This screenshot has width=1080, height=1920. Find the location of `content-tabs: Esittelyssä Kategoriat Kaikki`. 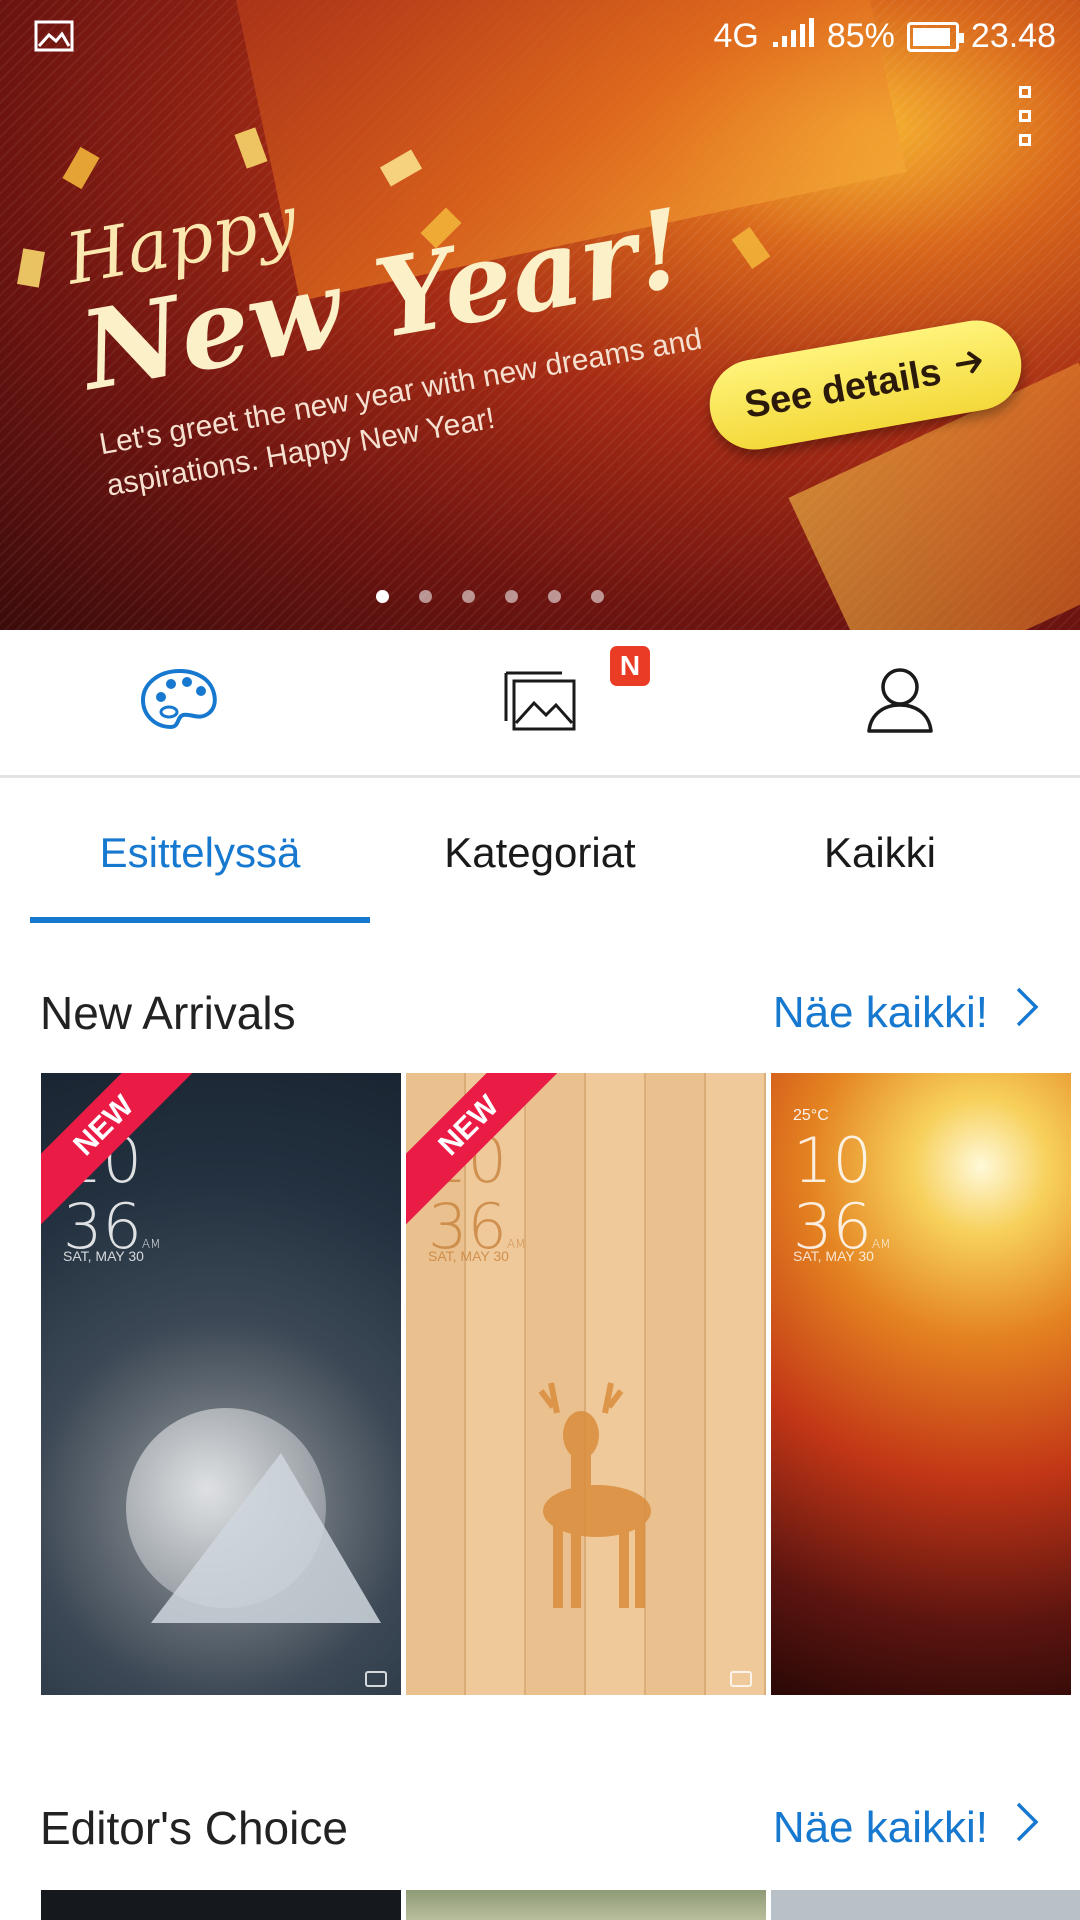

content-tabs: Esittelyssä Kategoriat Kaikki is located at coordinates (540, 853).